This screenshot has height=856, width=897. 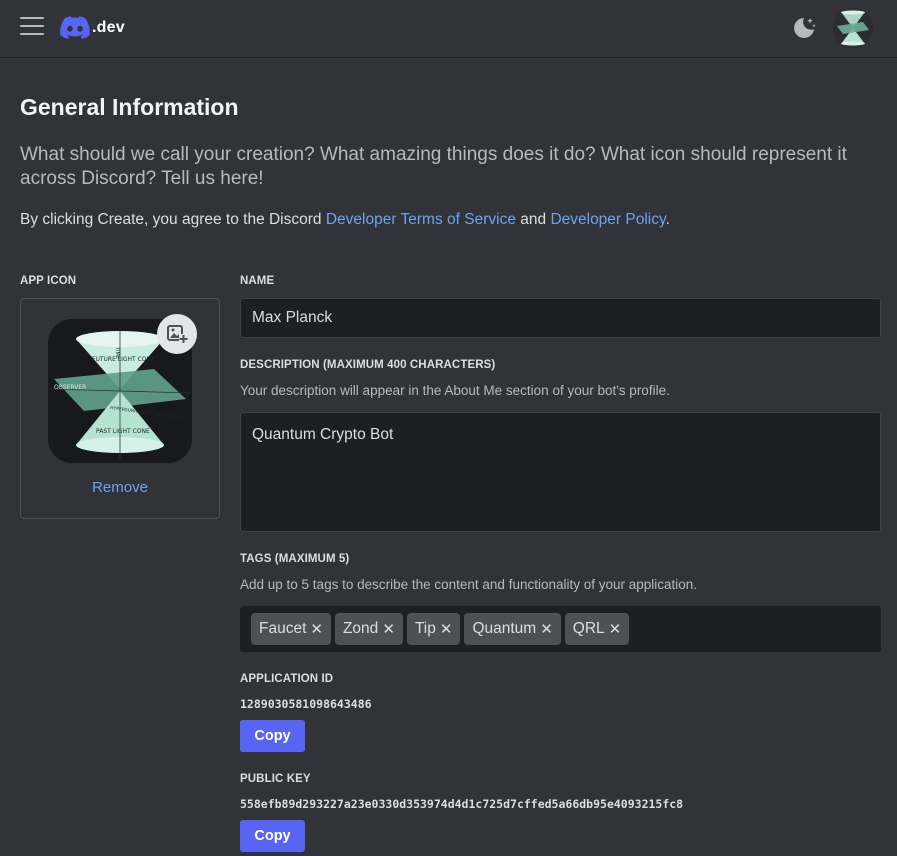 I want to click on tag-chip: QRL ✕, so click(x=597, y=629).